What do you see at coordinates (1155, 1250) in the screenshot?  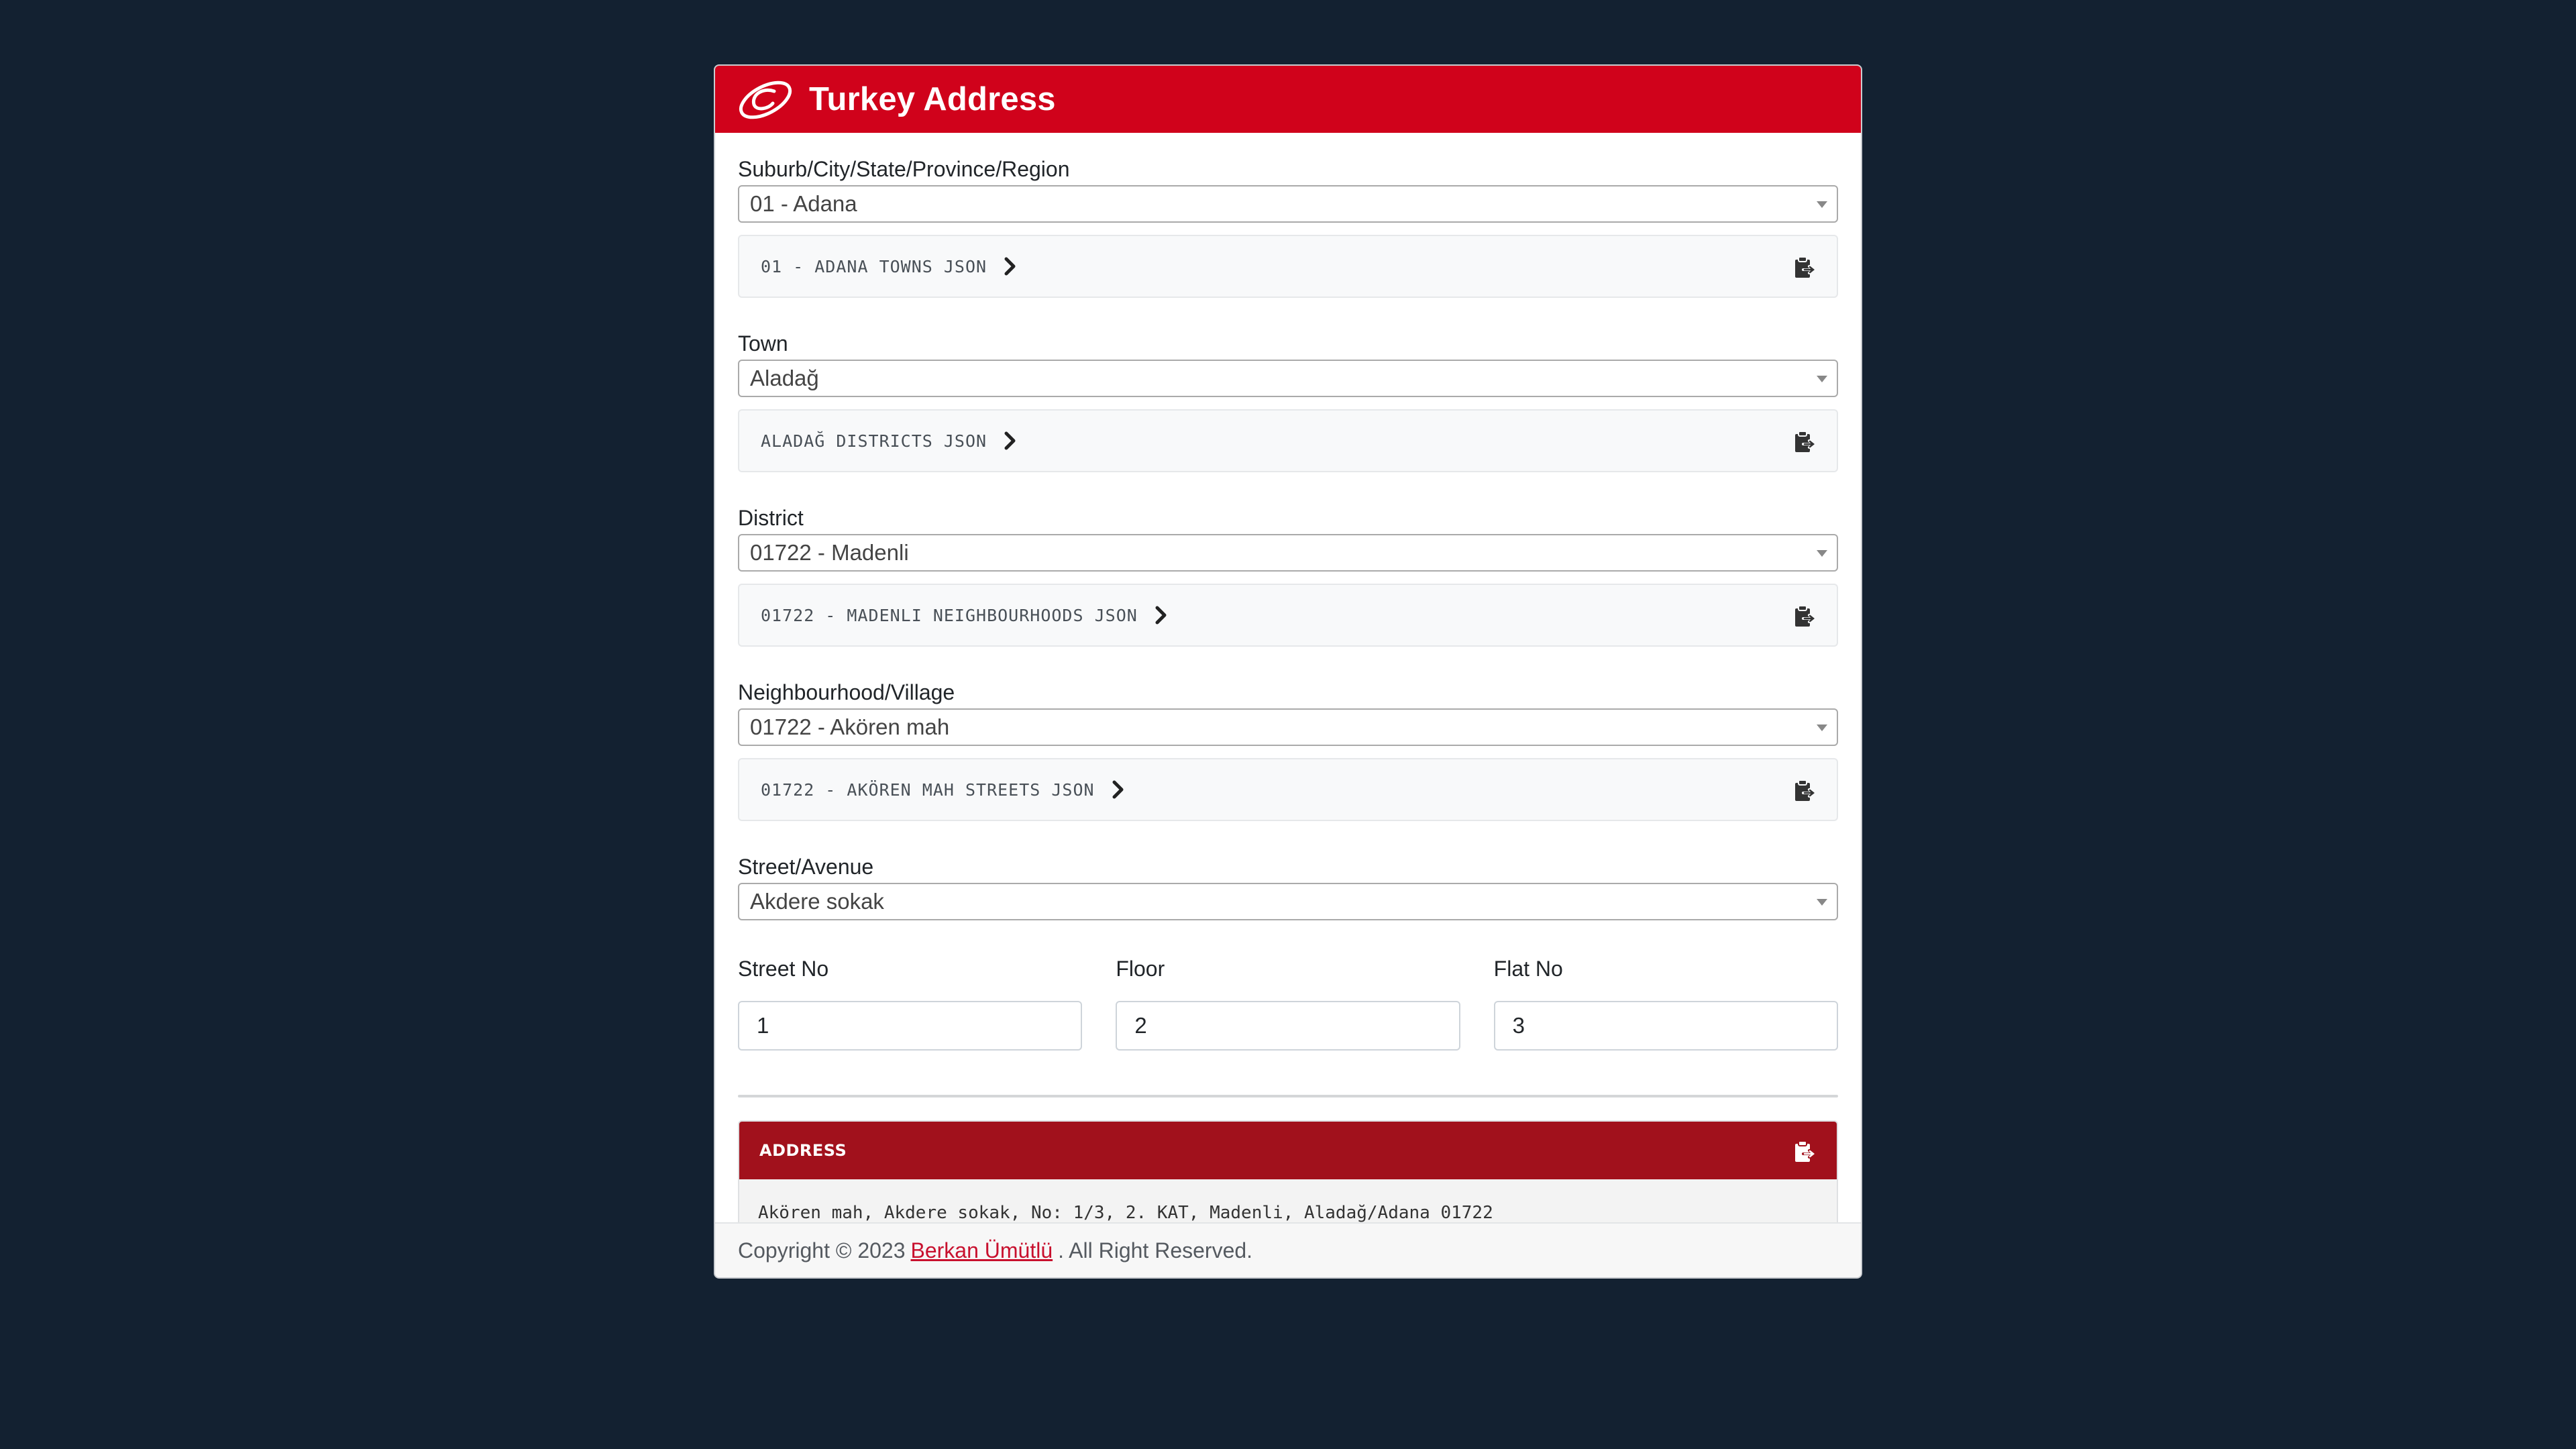 I see `rights-text: . All Right Reserved.` at bounding box center [1155, 1250].